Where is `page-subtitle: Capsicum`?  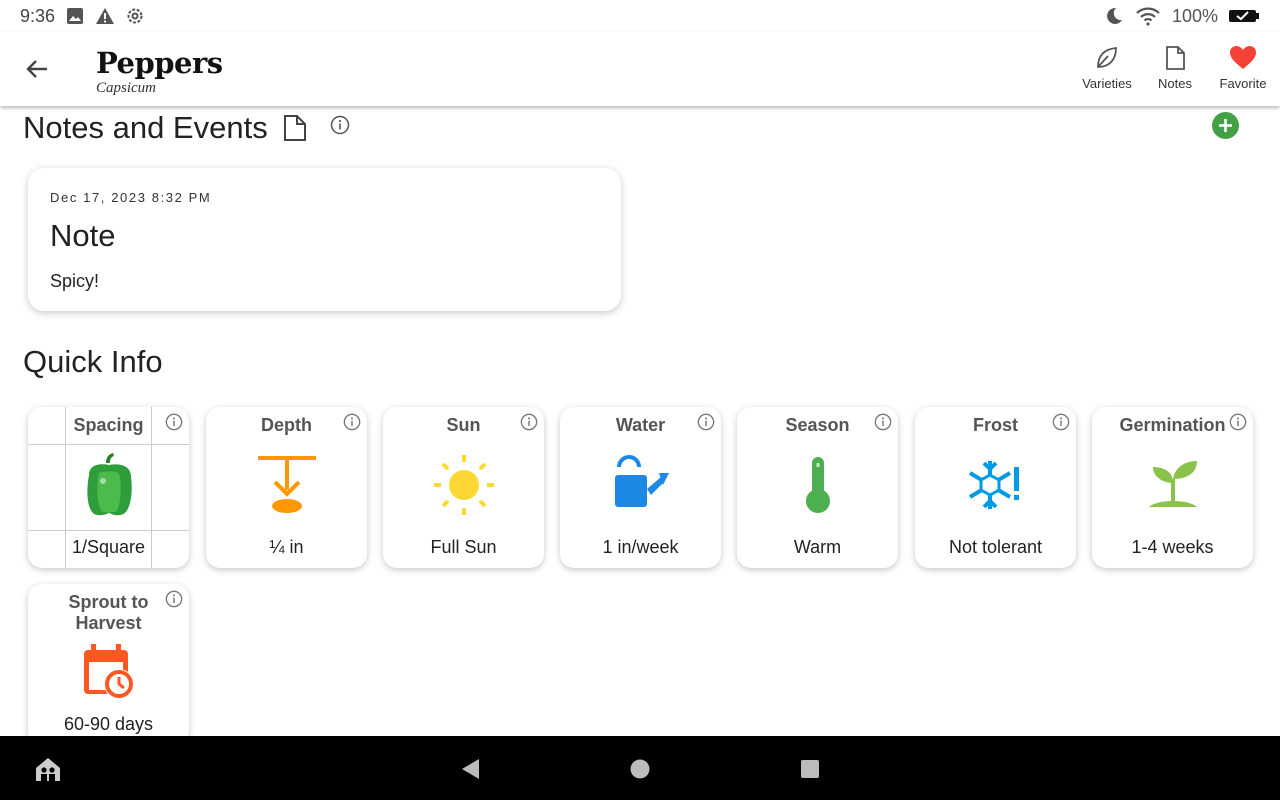
page-subtitle: Capsicum is located at coordinates (126, 88).